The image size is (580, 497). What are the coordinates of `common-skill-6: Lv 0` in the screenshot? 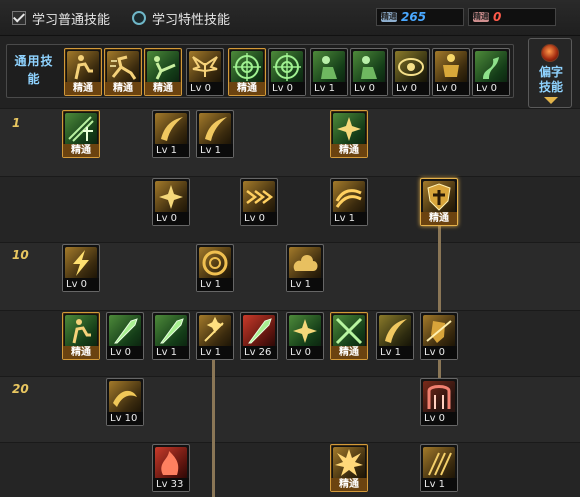 It's located at (287, 72).